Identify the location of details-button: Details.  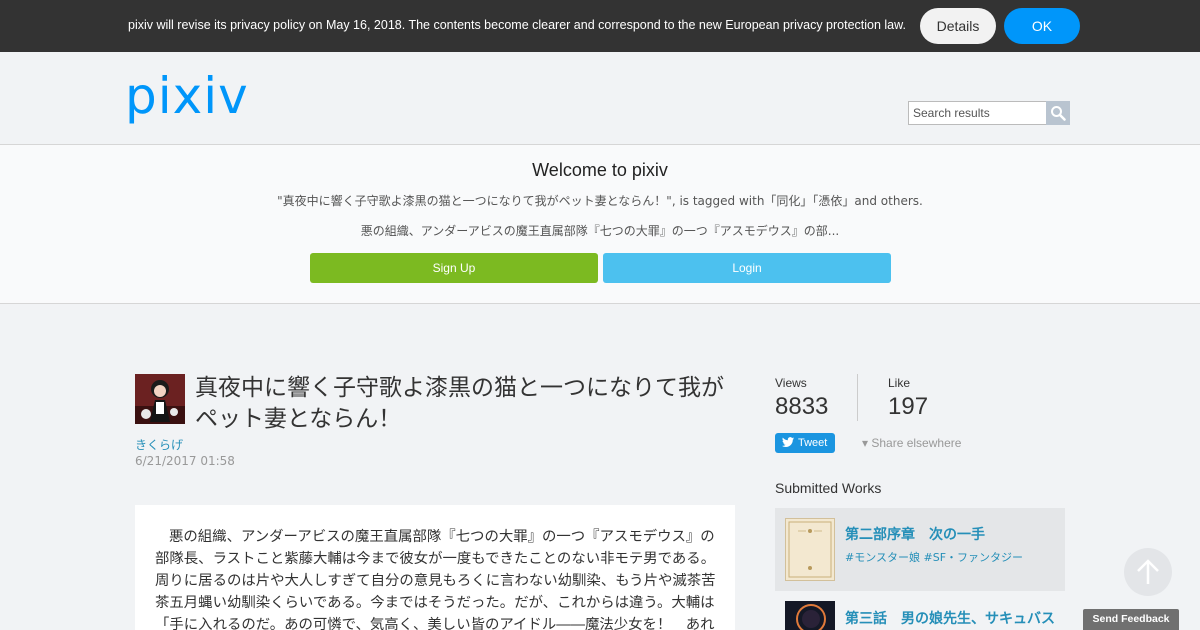
(958, 26).